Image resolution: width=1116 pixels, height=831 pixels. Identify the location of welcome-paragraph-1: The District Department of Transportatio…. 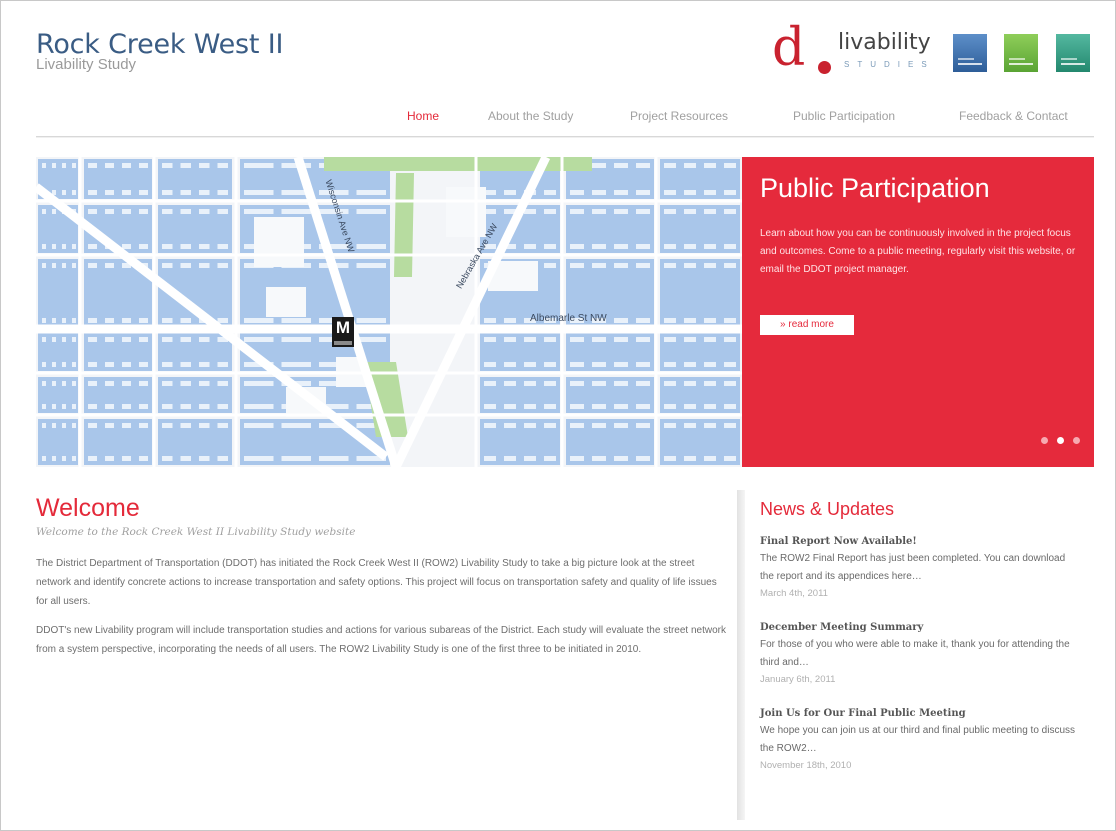
(376, 582).